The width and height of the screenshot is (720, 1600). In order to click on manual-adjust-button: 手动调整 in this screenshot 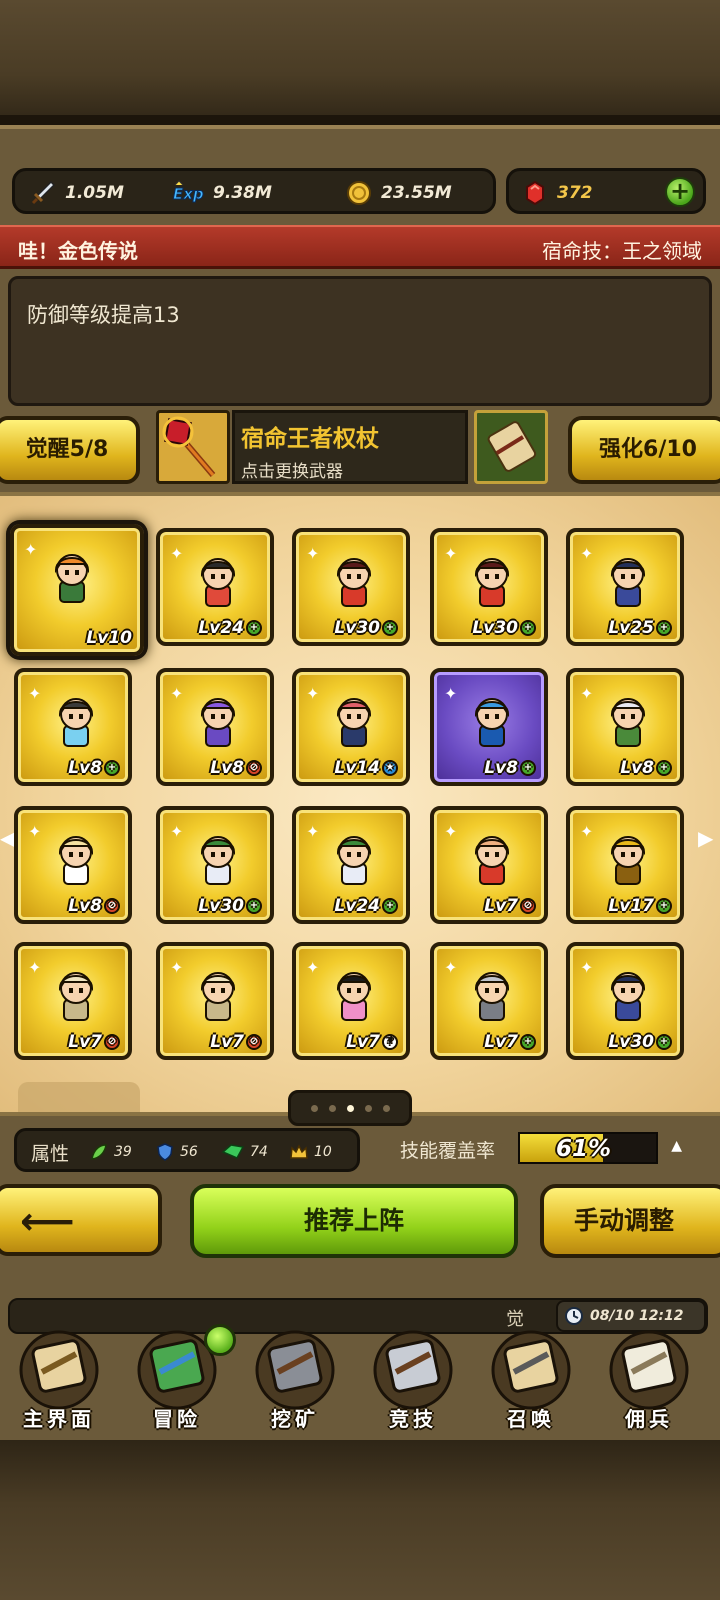, I will do `click(630, 1221)`.